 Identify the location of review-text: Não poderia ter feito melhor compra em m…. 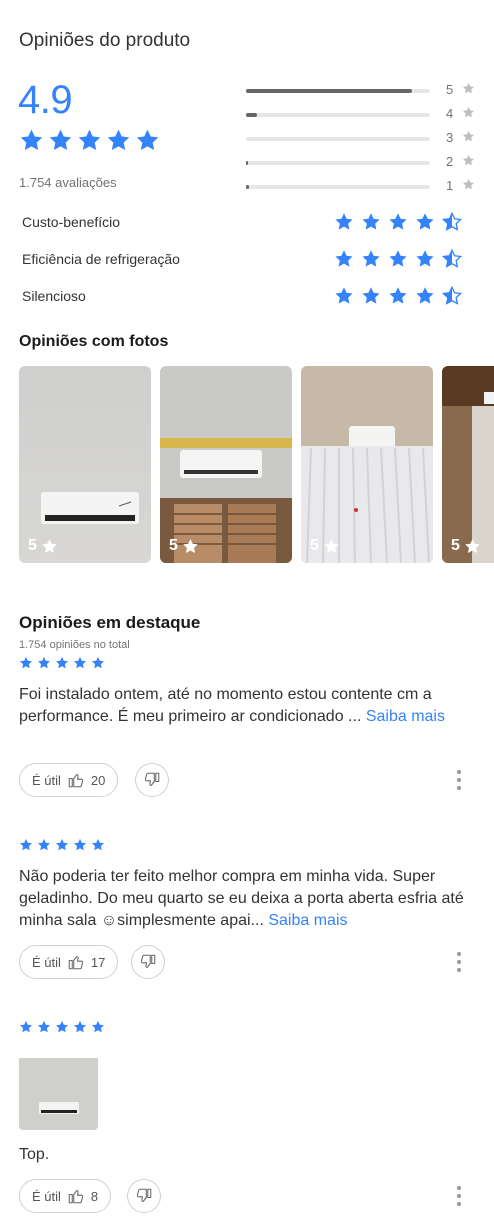
(249, 899).